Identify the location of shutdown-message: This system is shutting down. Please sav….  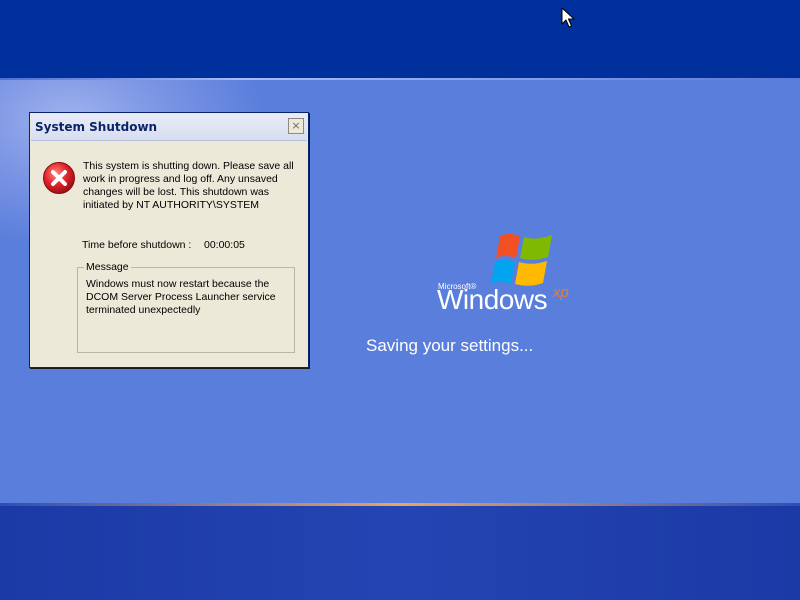
(188, 185).